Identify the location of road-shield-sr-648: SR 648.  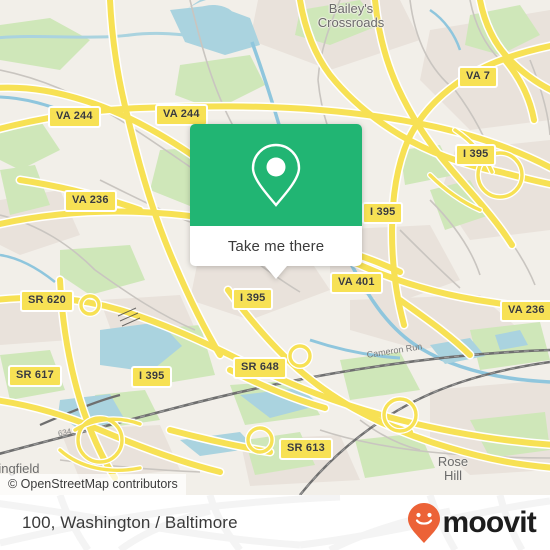
(260, 368).